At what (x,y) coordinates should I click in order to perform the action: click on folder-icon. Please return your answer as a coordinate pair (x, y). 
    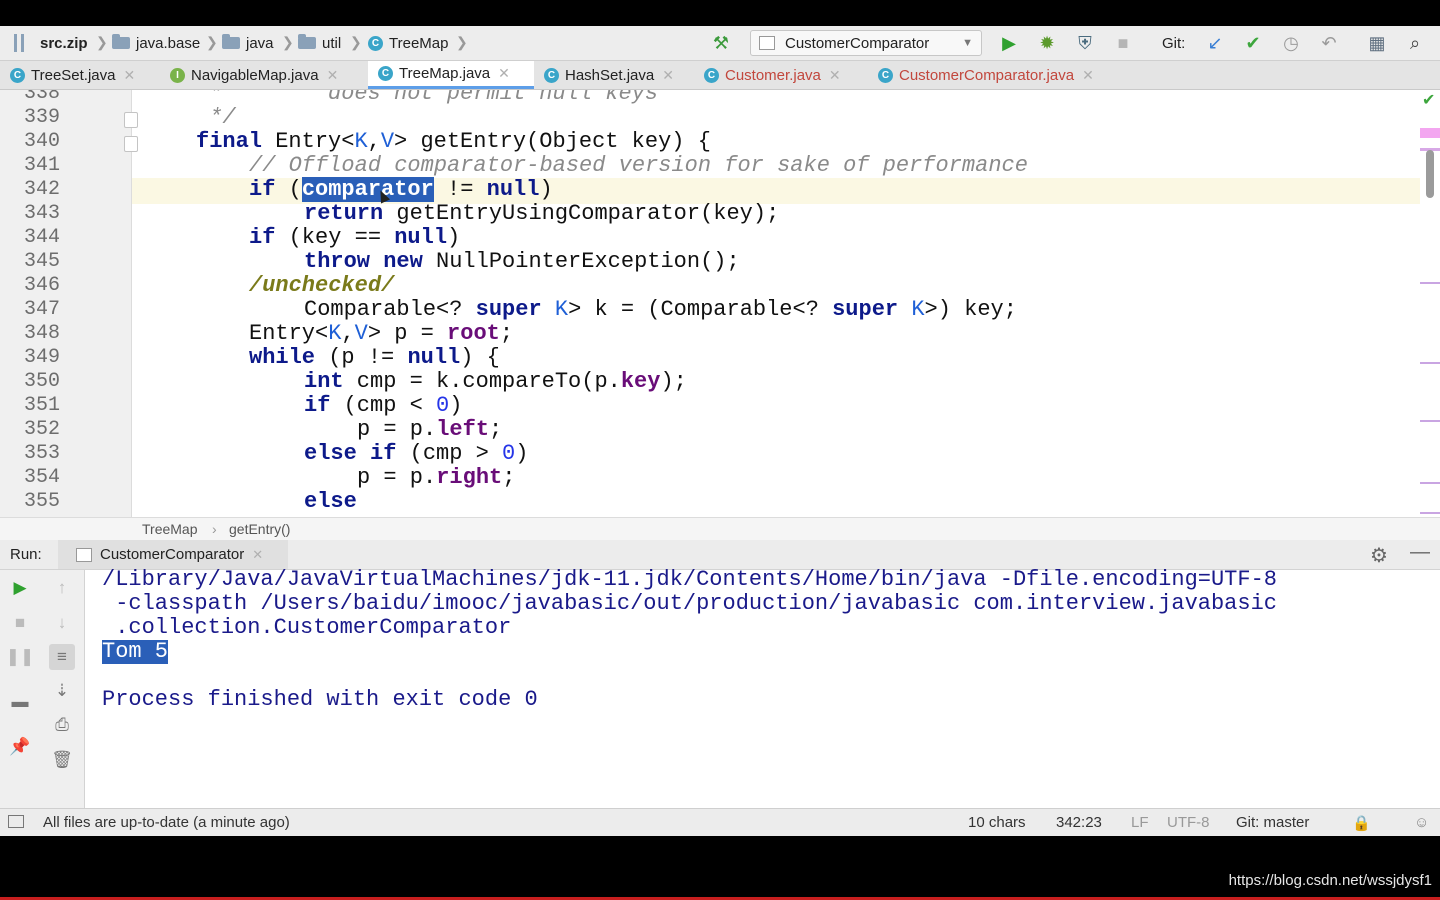
    Looking at the image, I should click on (121, 41).